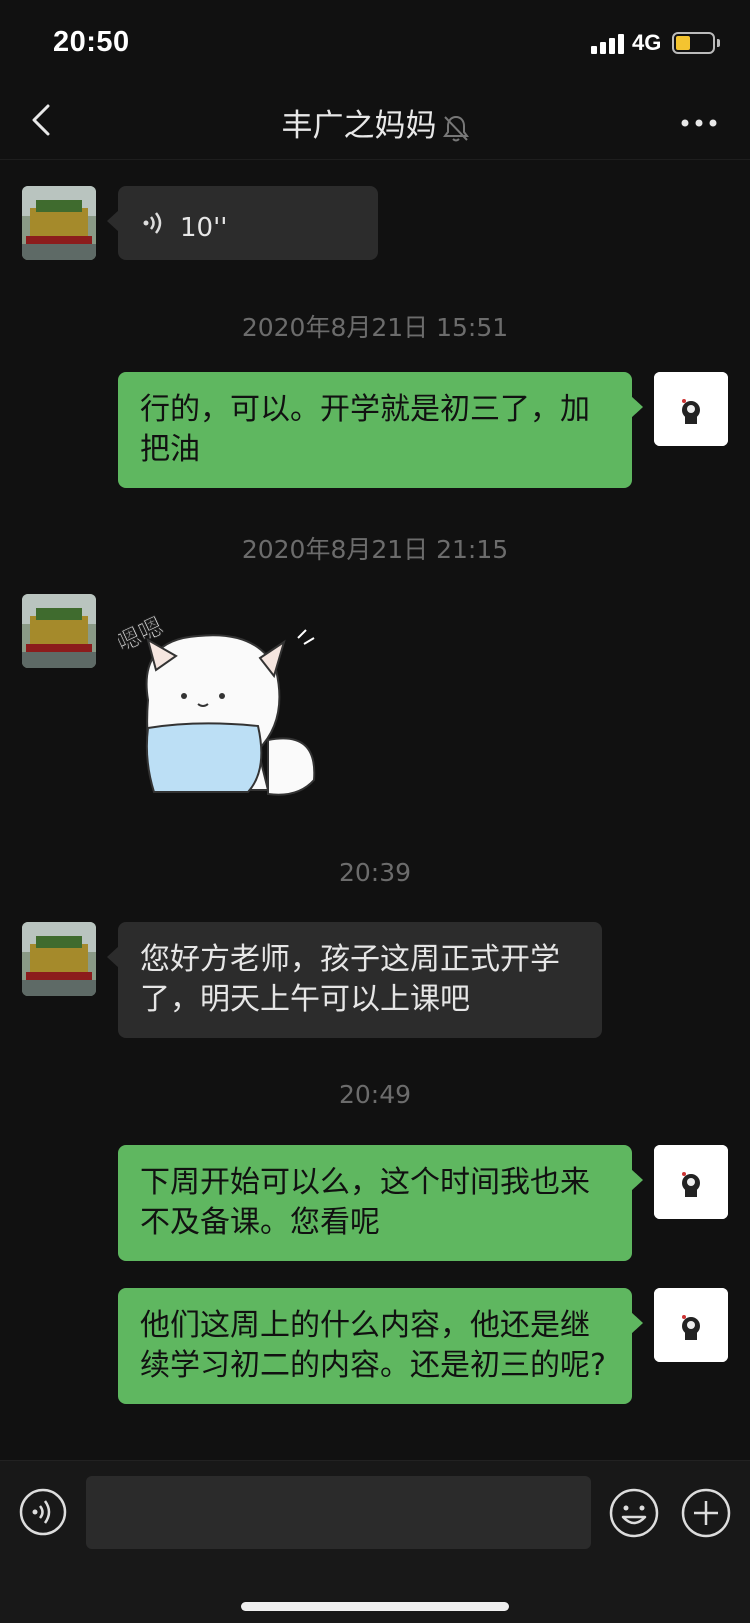 This screenshot has height=1623, width=750. I want to click on voice-wave-icon, so click(155, 223).